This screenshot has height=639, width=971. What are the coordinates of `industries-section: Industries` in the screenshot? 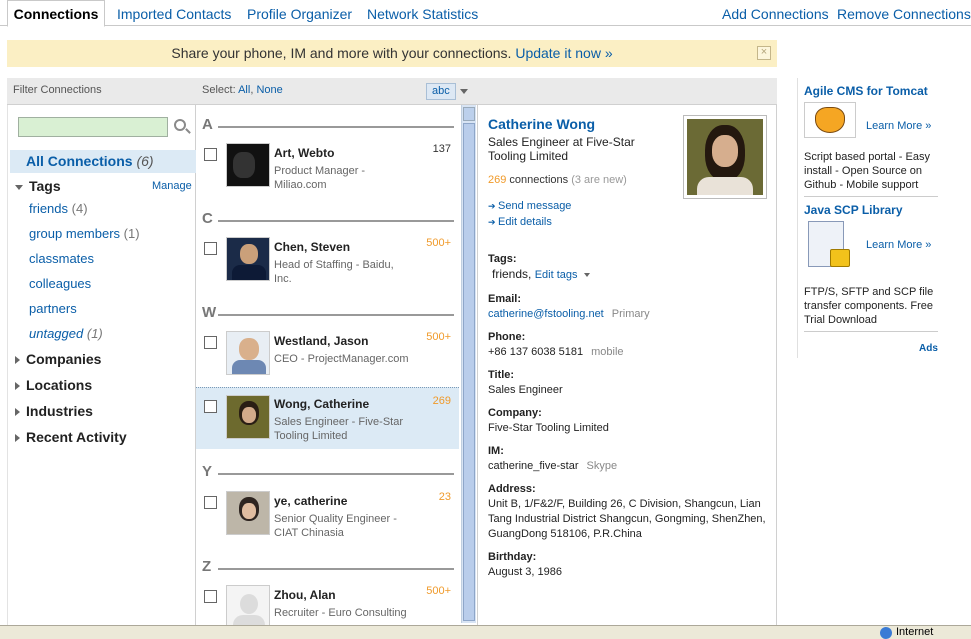 It's located at (54, 411).